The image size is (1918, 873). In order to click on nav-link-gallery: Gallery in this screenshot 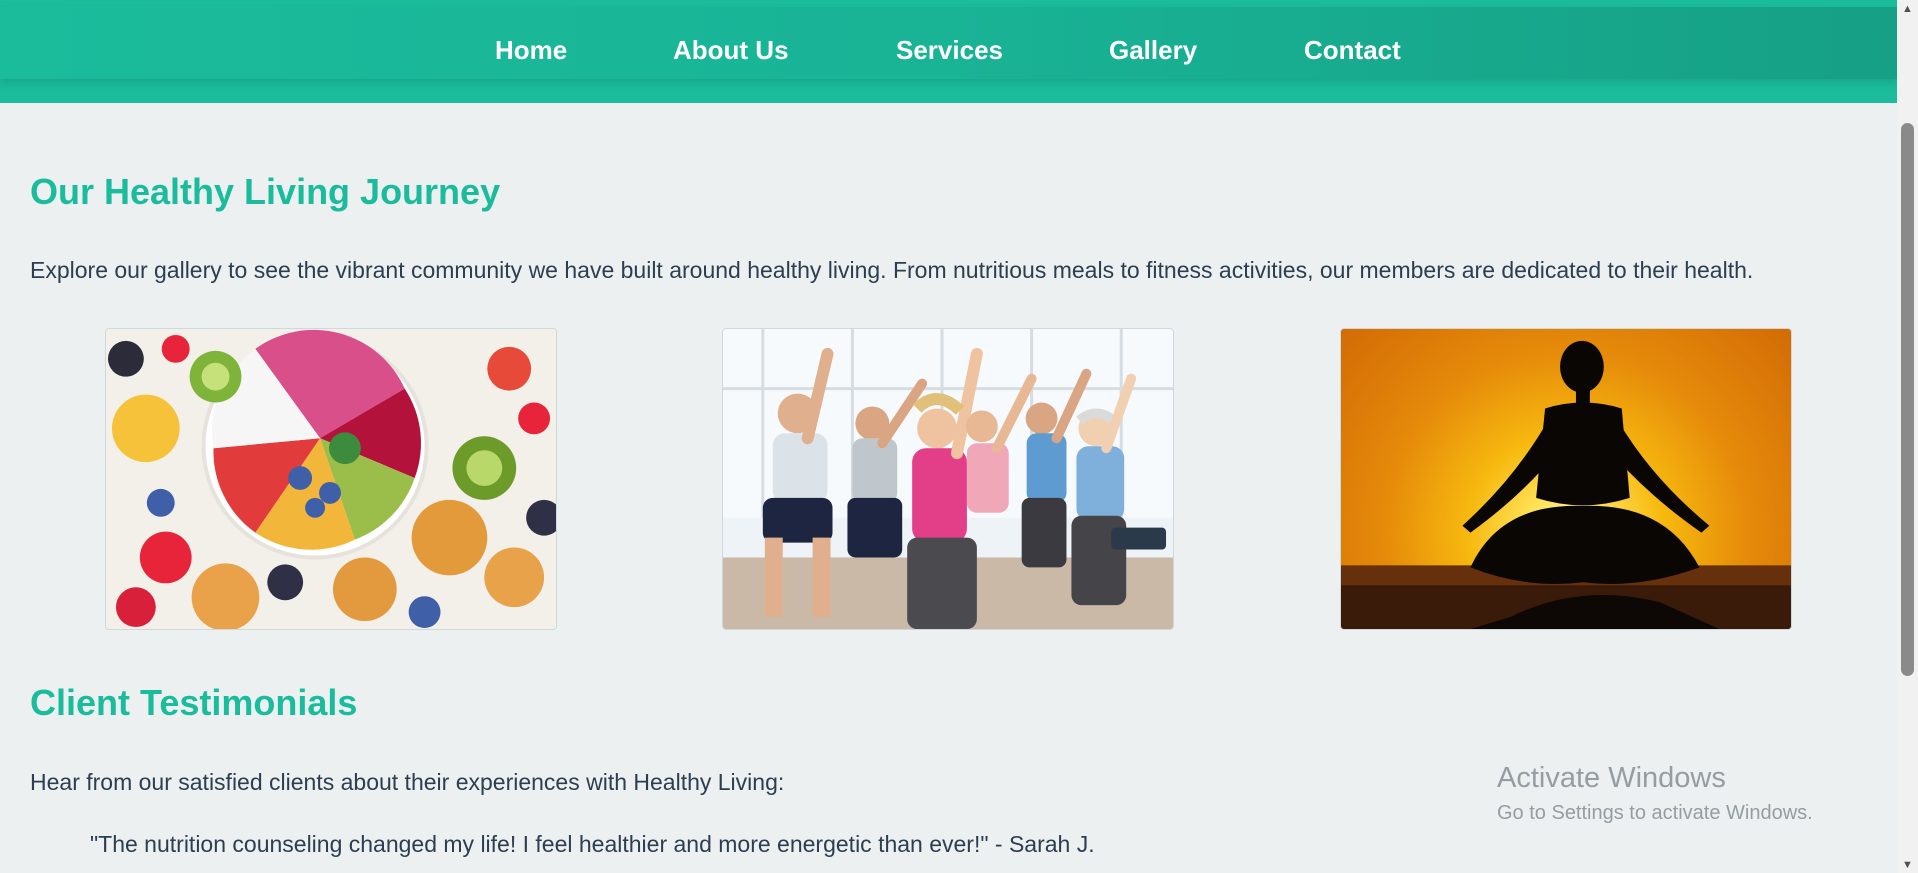, I will do `click(1153, 50)`.